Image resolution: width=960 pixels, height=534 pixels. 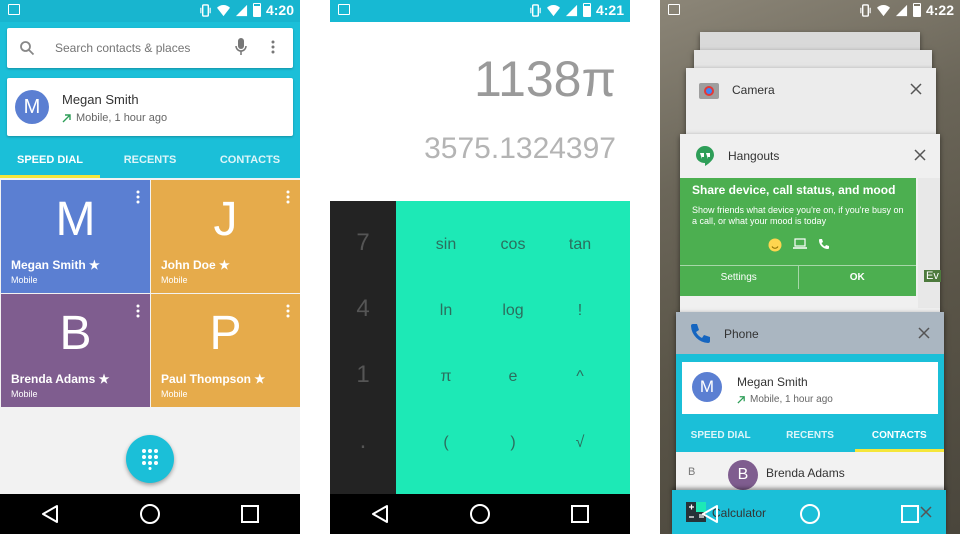 What do you see at coordinates (513, 443) in the screenshot?
I see `key-close-paren: )` at bounding box center [513, 443].